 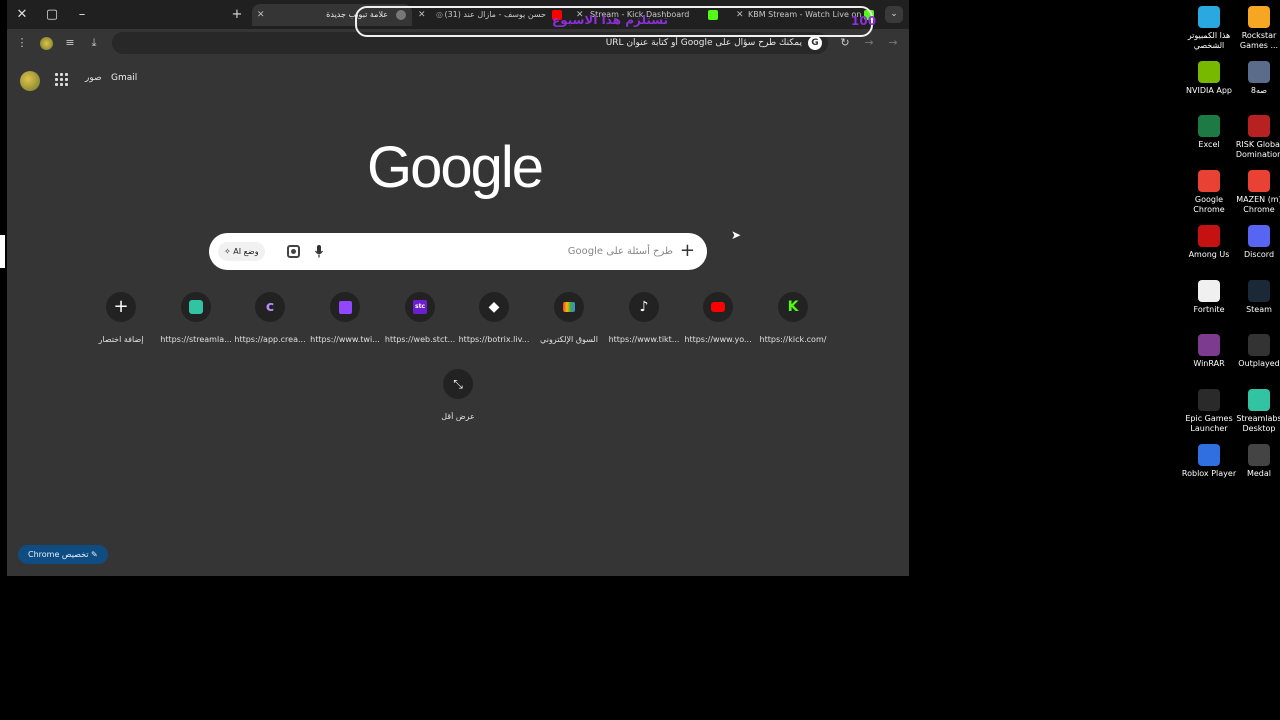 I want to click on desktop-icon-label: MAZEN (m) Chrome, so click(x=1258, y=205).